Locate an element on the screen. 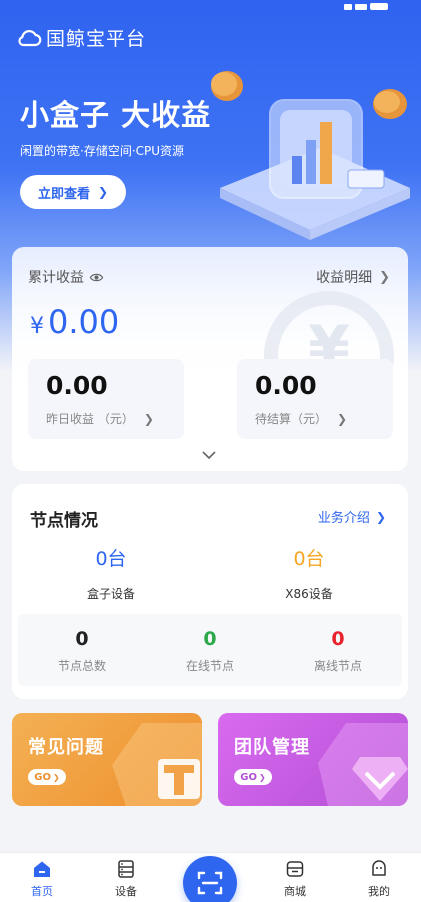 This screenshot has height=902, width=421. yesterday-earnings-label-row: 昨日收益 （元） ❯ is located at coordinates (100, 418).